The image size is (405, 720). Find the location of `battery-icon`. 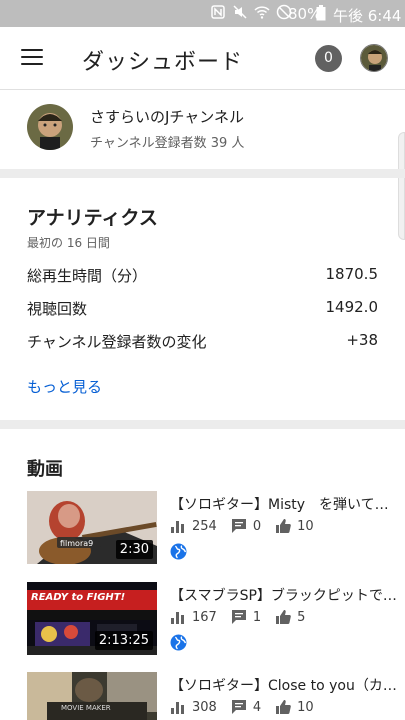

battery-icon is located at coordinates (321, 13).